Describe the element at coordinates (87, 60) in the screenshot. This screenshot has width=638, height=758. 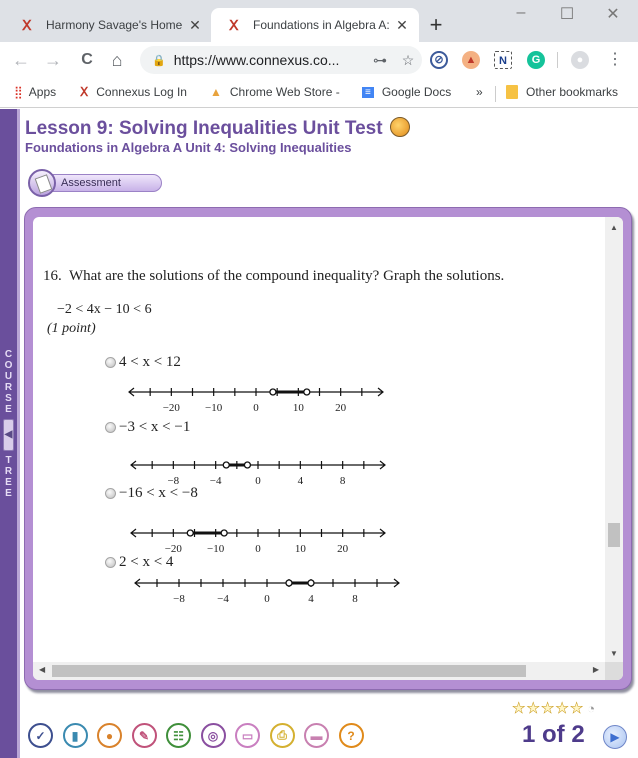
I see `reload-button: C` at that location.